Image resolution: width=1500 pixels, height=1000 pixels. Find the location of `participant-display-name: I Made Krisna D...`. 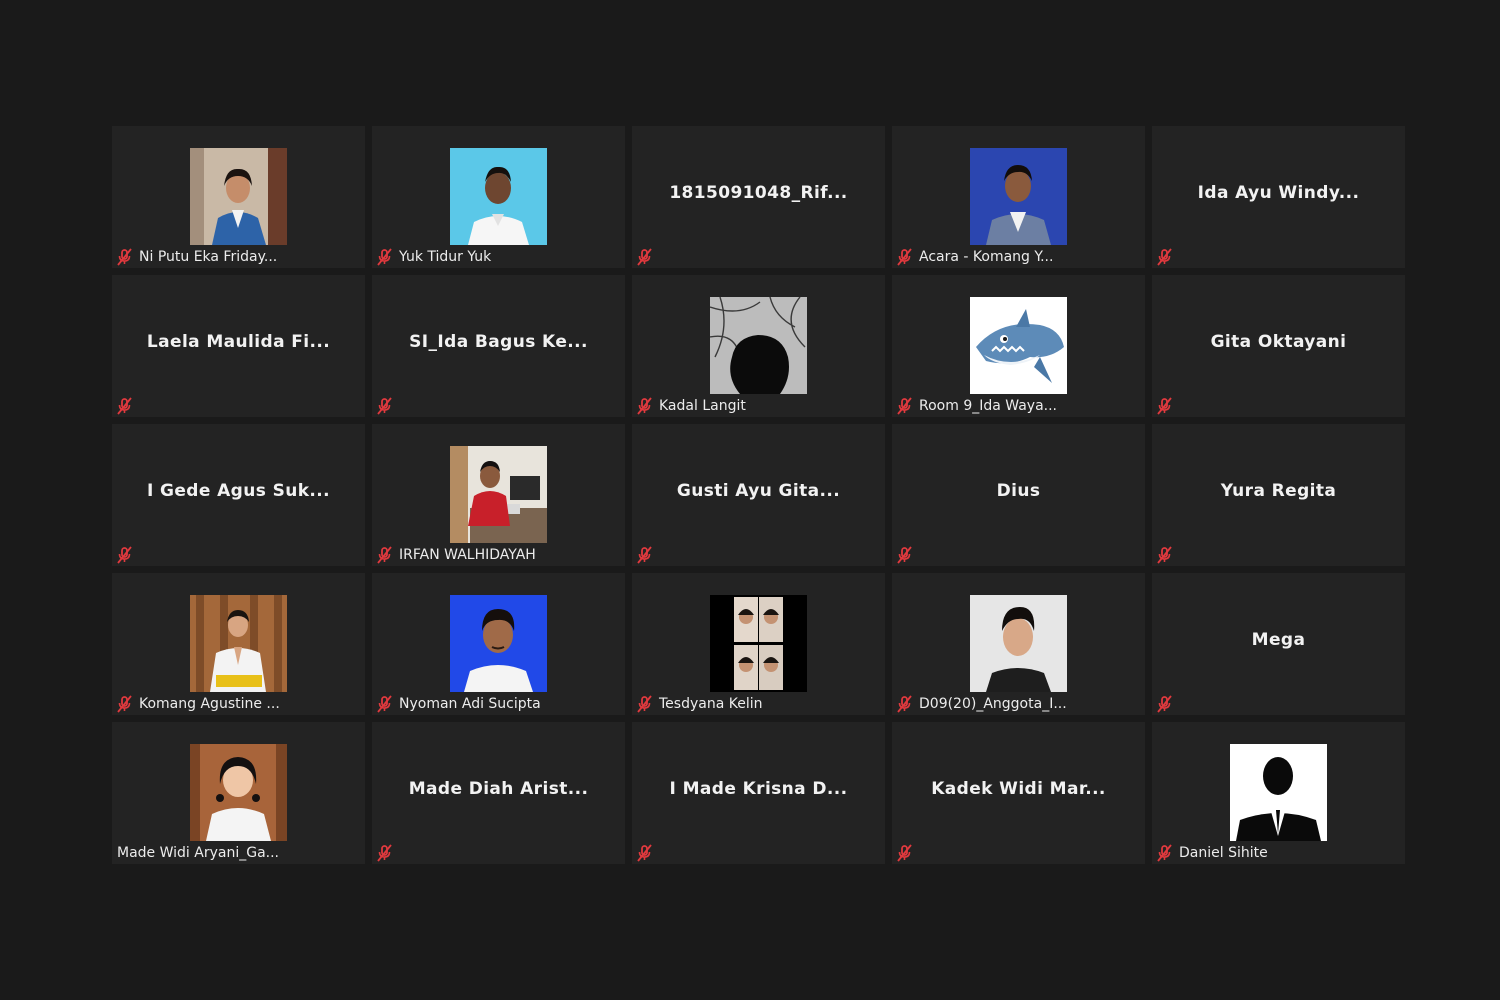

participant-display-name: I Made Krisna D... is located at coordinates (758, 789).